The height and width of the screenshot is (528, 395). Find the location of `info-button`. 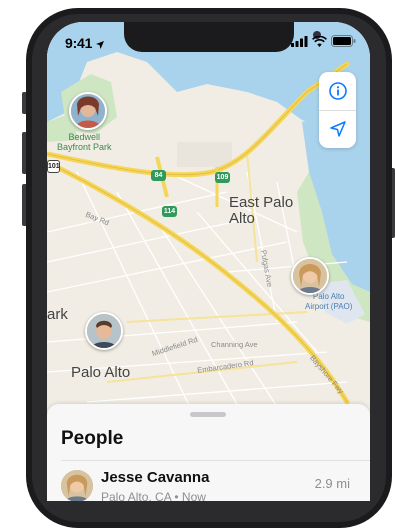

info-button is located at coordinates (337, 91).